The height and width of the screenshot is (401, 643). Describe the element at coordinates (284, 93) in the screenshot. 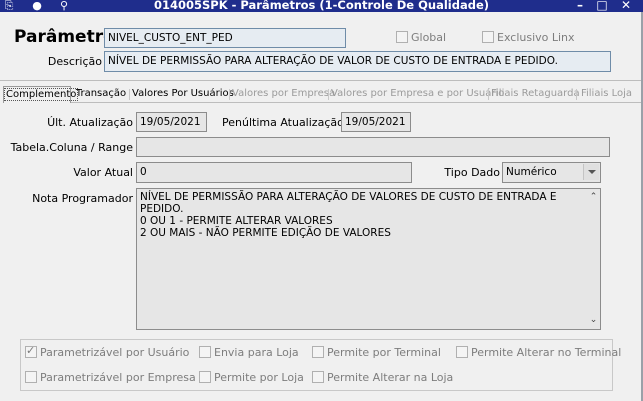

I see `tab-valores-empresa: Valores por Empresa` at that location.